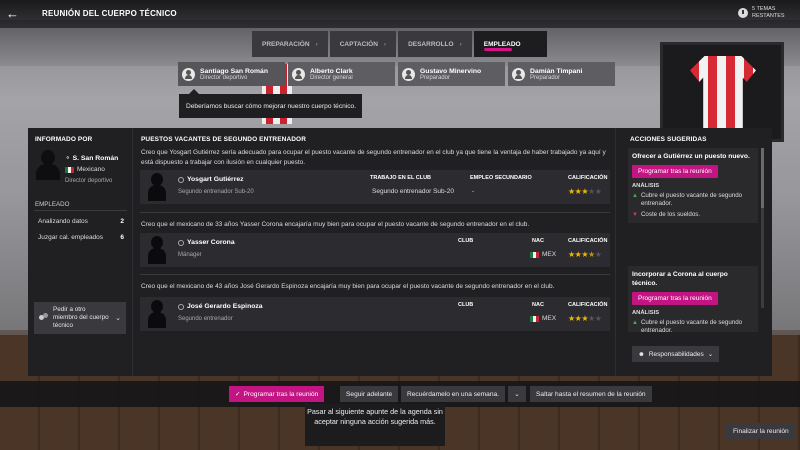 The width and height of the screenshot is (800, 450). What do you see at coordinates (224, 77) in the screenshot?
I see `participant-role: Director deportivo` at bounding box center [224, 77].